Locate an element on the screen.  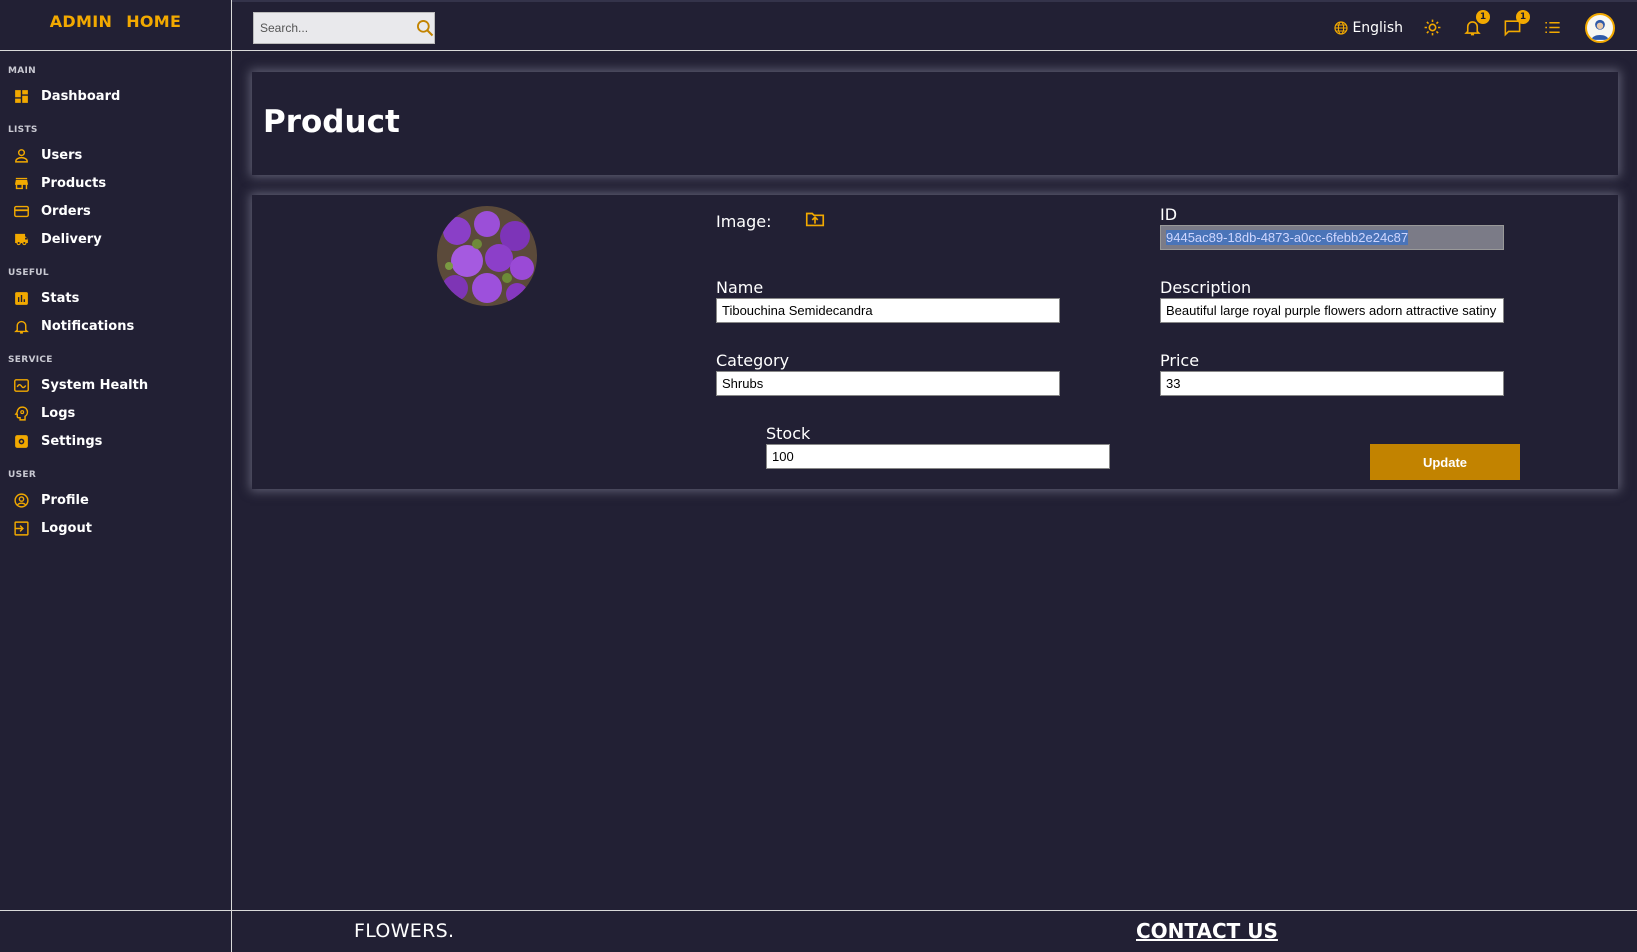
id-field: 9445ac89-18db-4873-a0cc-6febb2e24c87 is located at coordinates (1332, 237).